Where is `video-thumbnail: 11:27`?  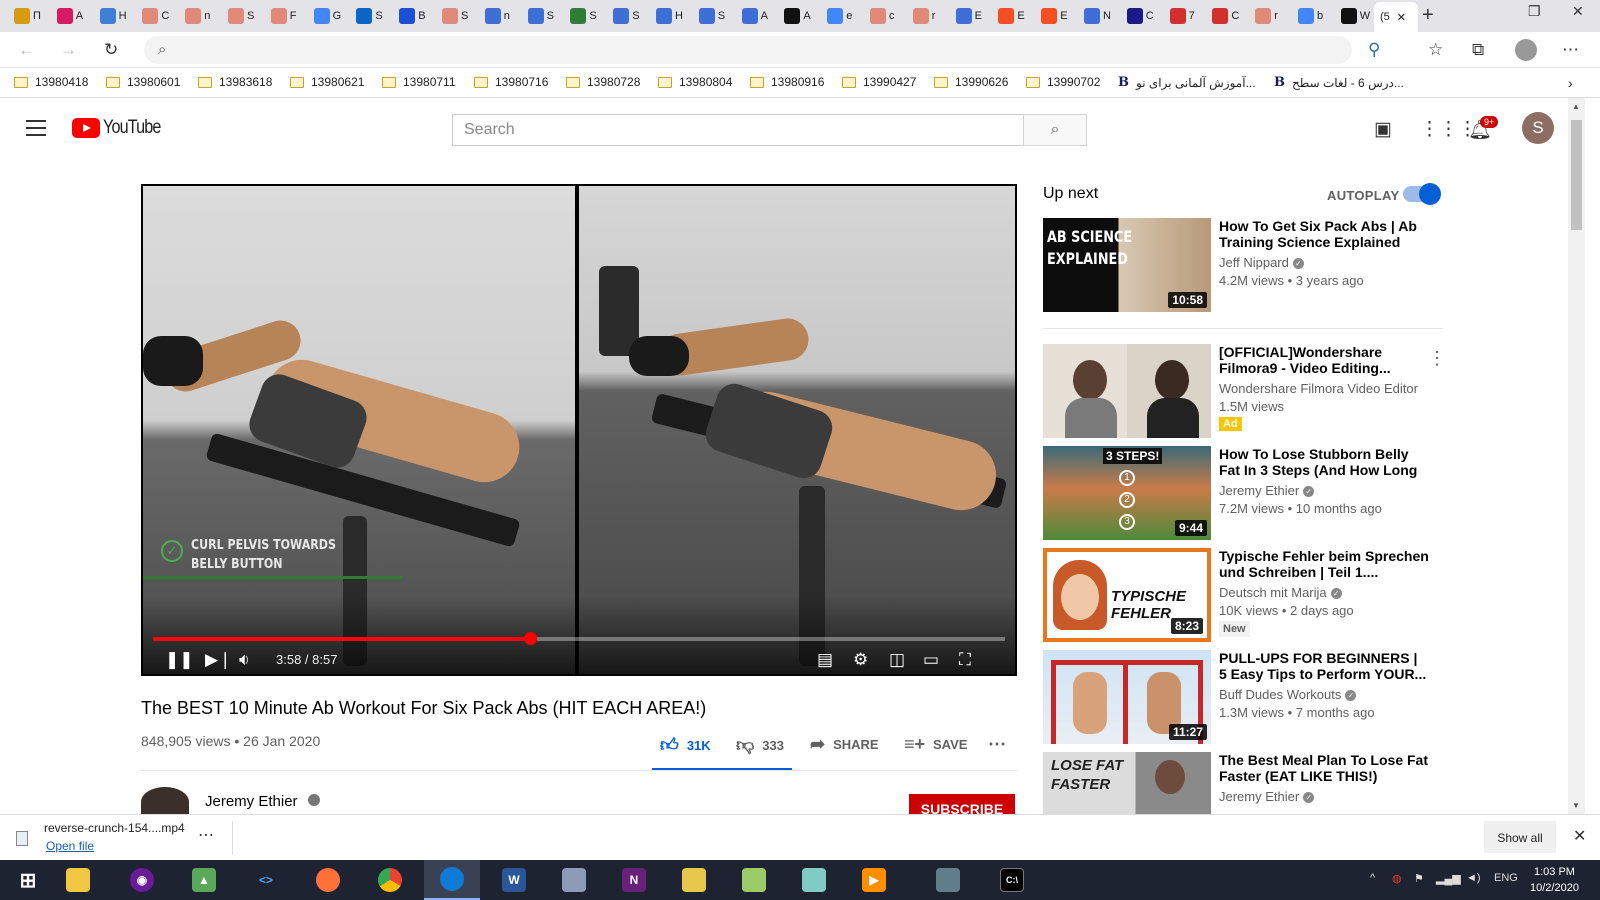
video-thumbnail: 11:27 is located at coordinates (1127, 697).